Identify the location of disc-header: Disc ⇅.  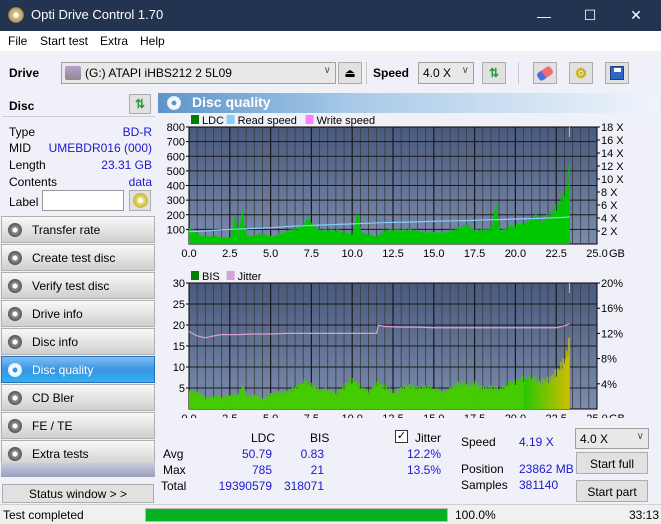
(78, 105).